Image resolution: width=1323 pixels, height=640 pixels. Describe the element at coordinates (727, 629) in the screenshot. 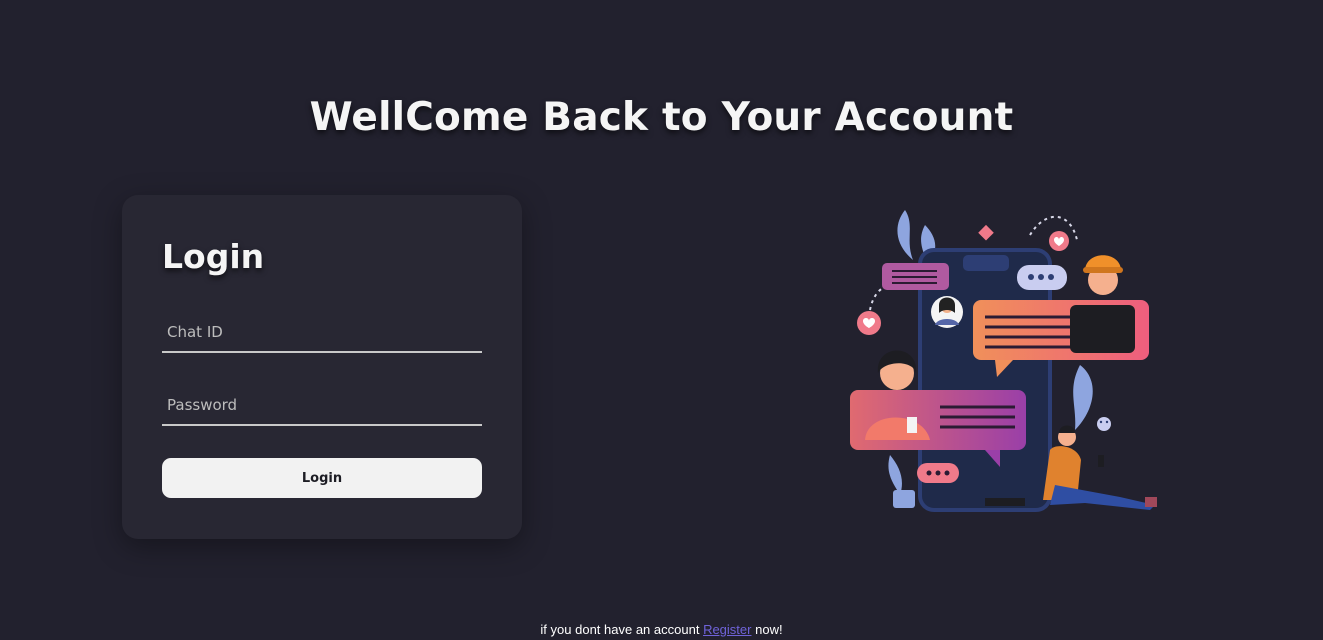

I see `register-link: Register` at that location.